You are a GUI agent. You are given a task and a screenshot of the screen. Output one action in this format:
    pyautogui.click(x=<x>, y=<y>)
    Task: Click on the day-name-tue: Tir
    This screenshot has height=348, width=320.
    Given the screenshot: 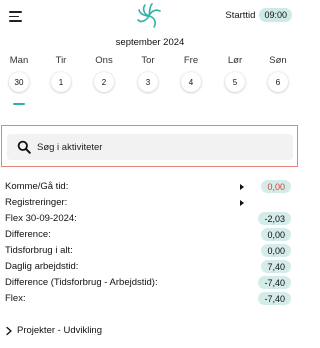 What is the action you would take?
    pyautogui.click(x=61, y=60)
    